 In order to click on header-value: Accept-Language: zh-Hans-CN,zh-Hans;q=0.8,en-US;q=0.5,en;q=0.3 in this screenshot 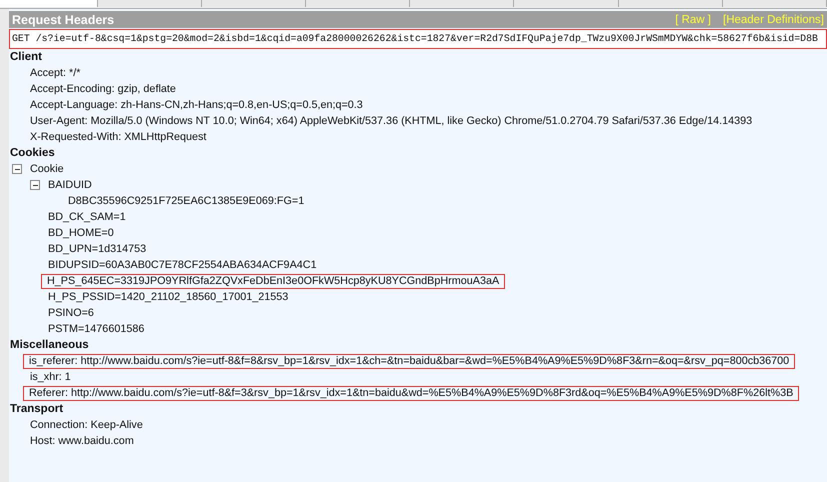, I will do `click(196, 105)`.